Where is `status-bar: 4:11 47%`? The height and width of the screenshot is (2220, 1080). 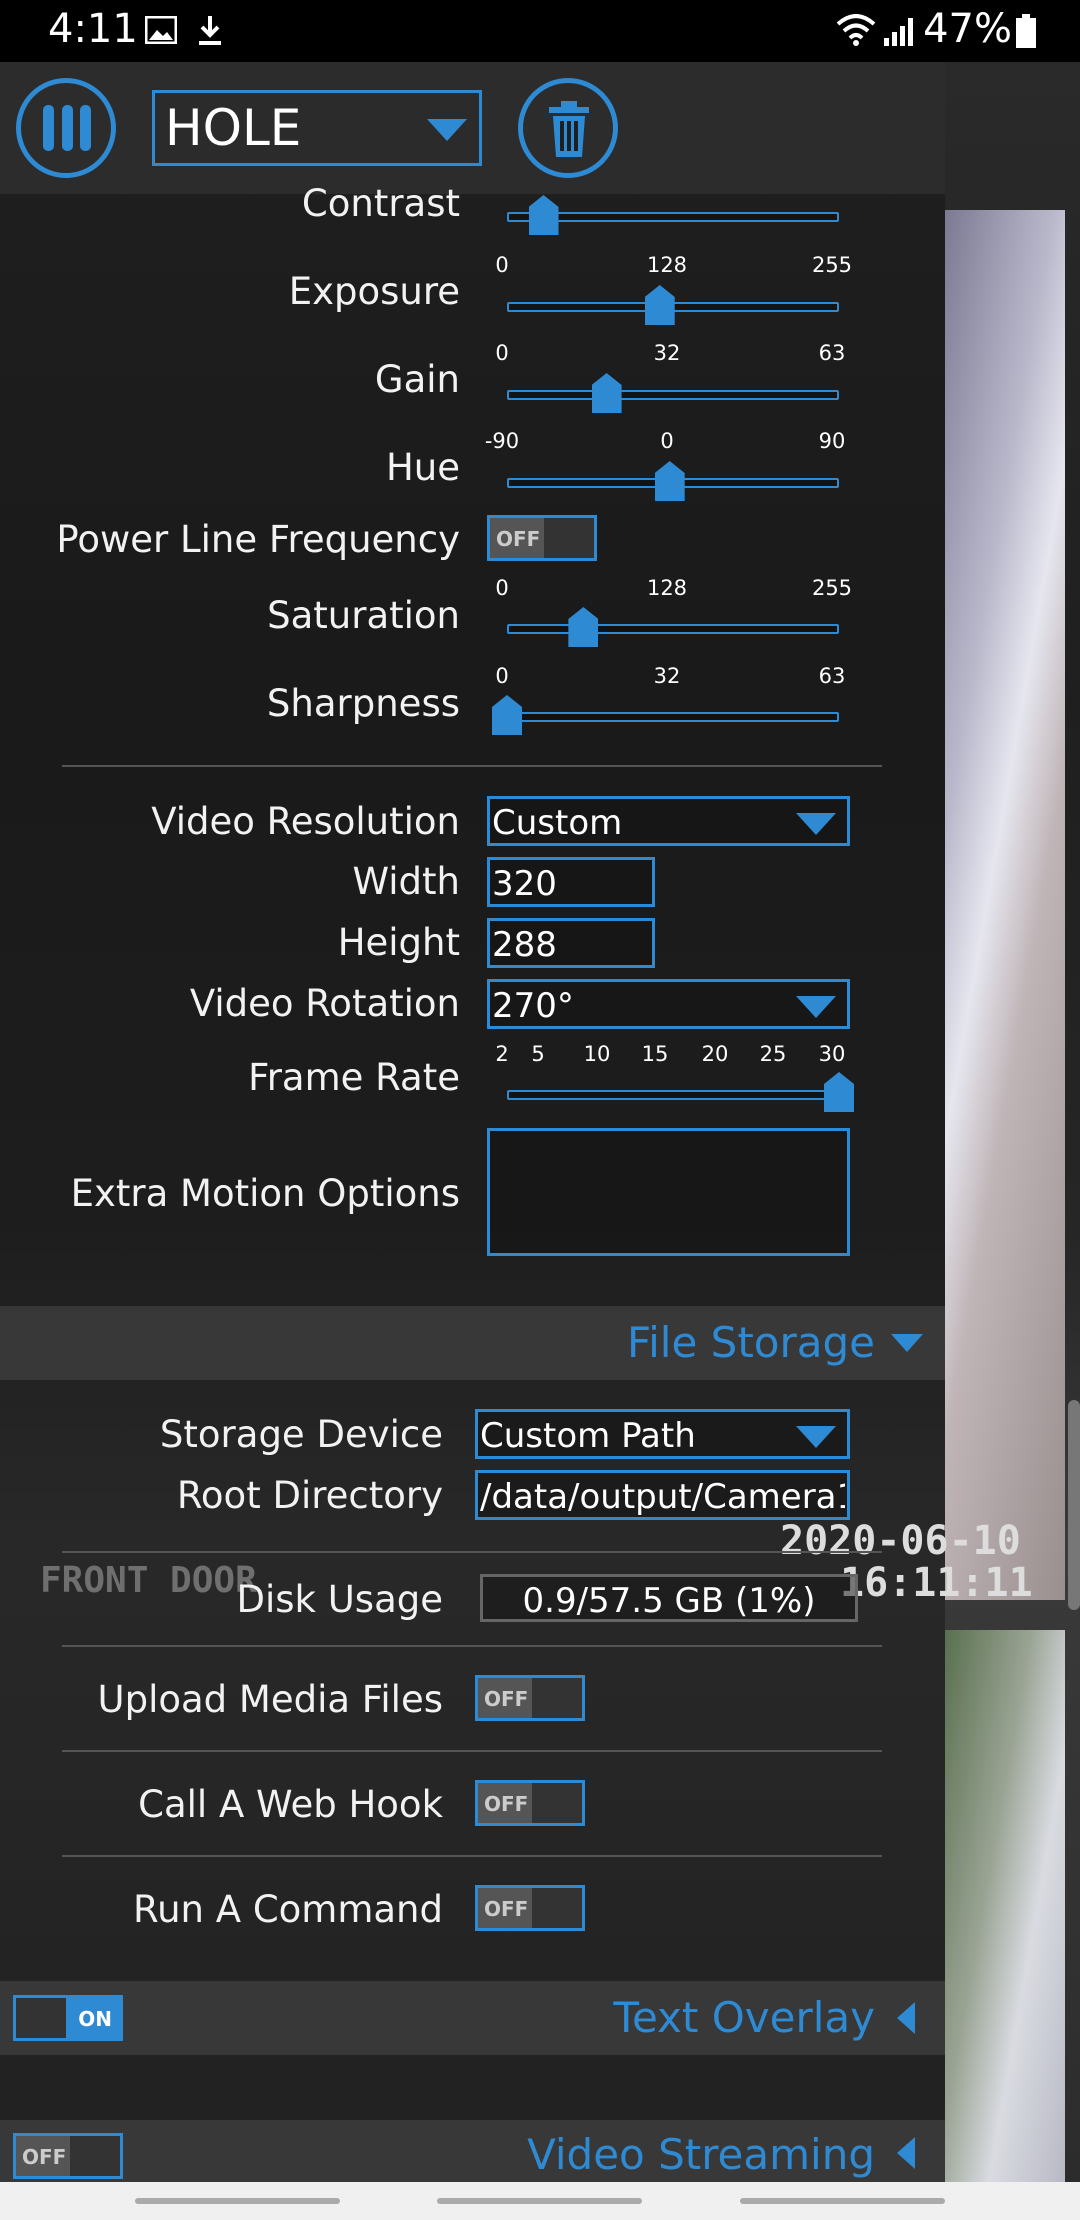 status-bar: 4:11 47% is located at coordinates (540, 31).